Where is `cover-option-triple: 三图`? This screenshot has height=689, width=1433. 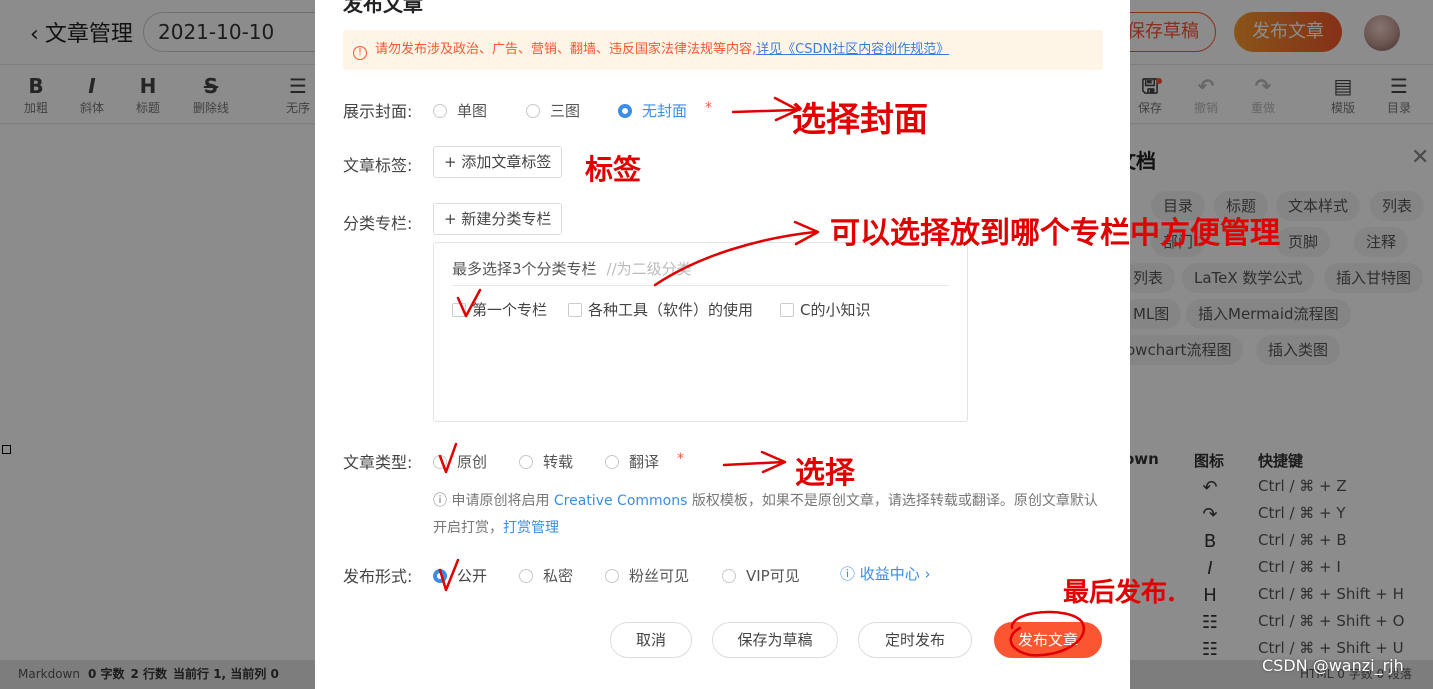 cover-option-triple: 三图 is located at coordinates (553, 110).